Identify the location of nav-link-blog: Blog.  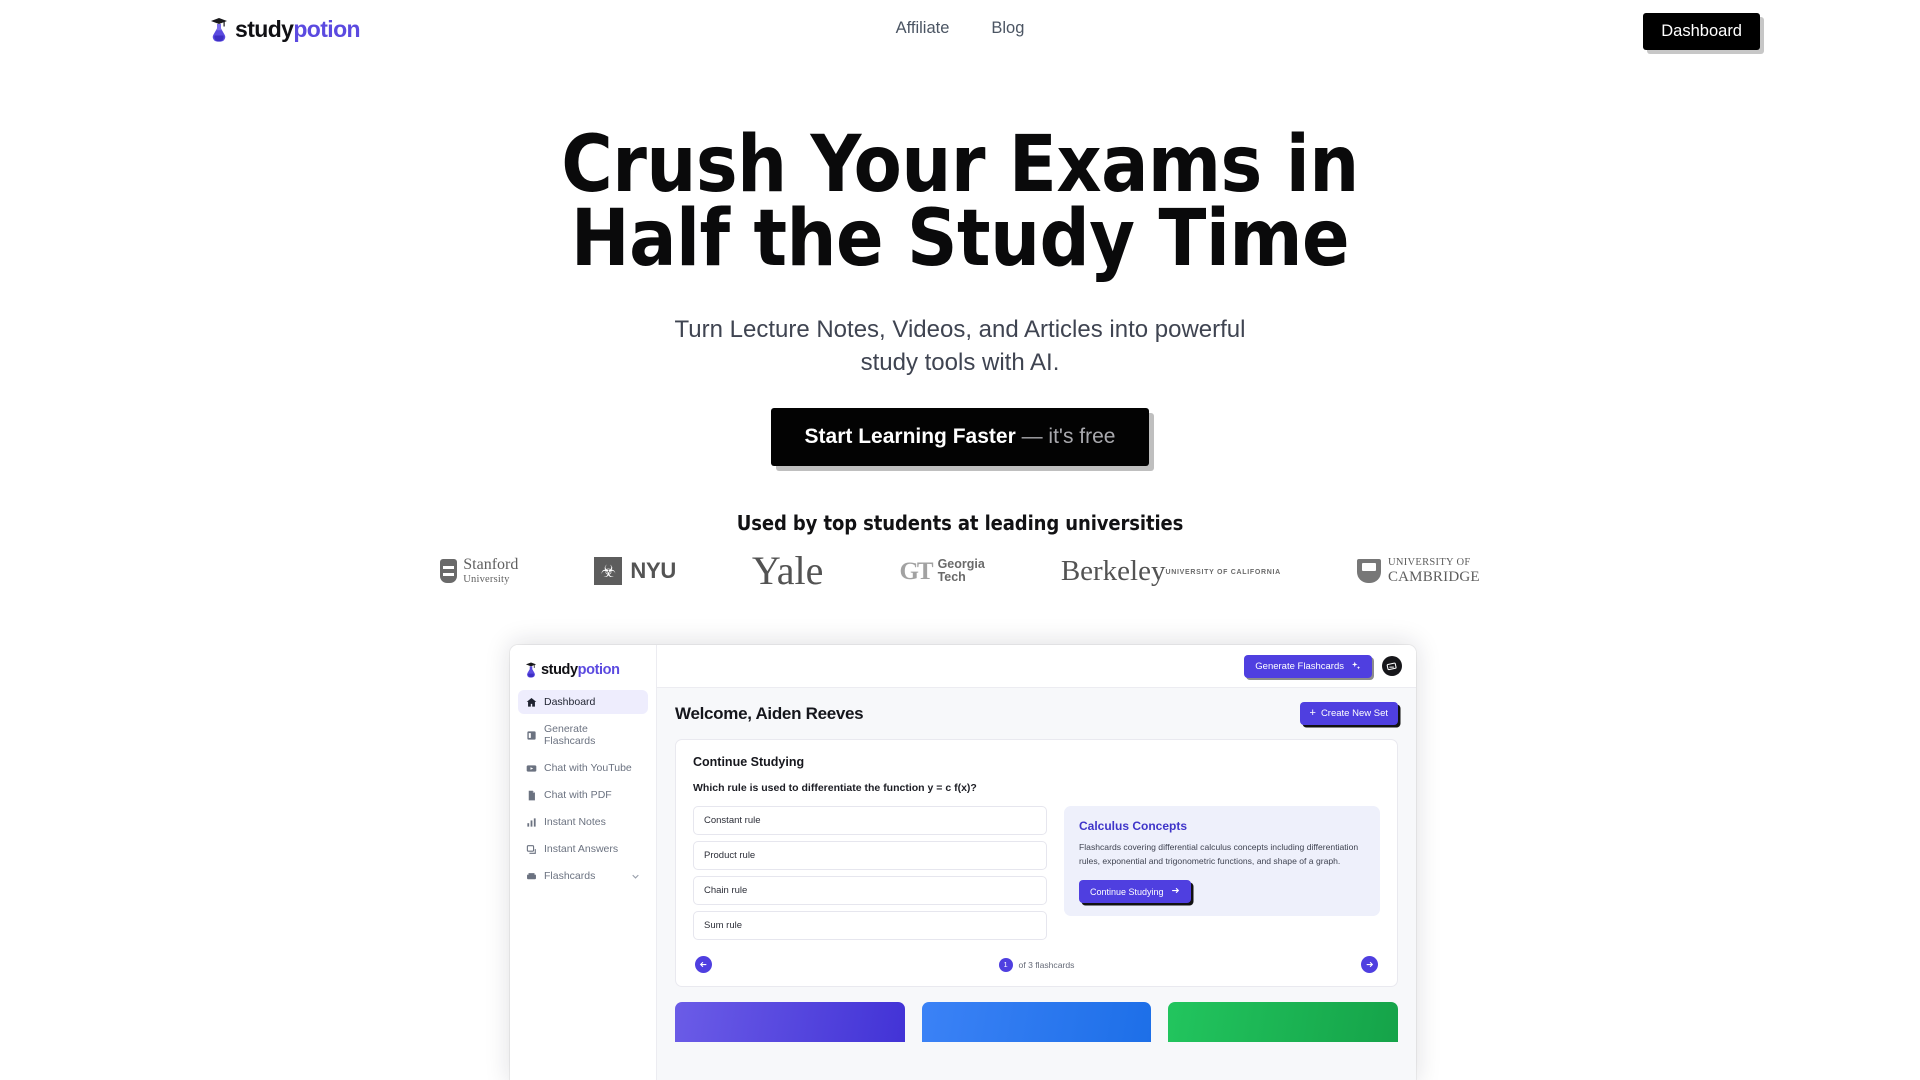
(1007, 28).